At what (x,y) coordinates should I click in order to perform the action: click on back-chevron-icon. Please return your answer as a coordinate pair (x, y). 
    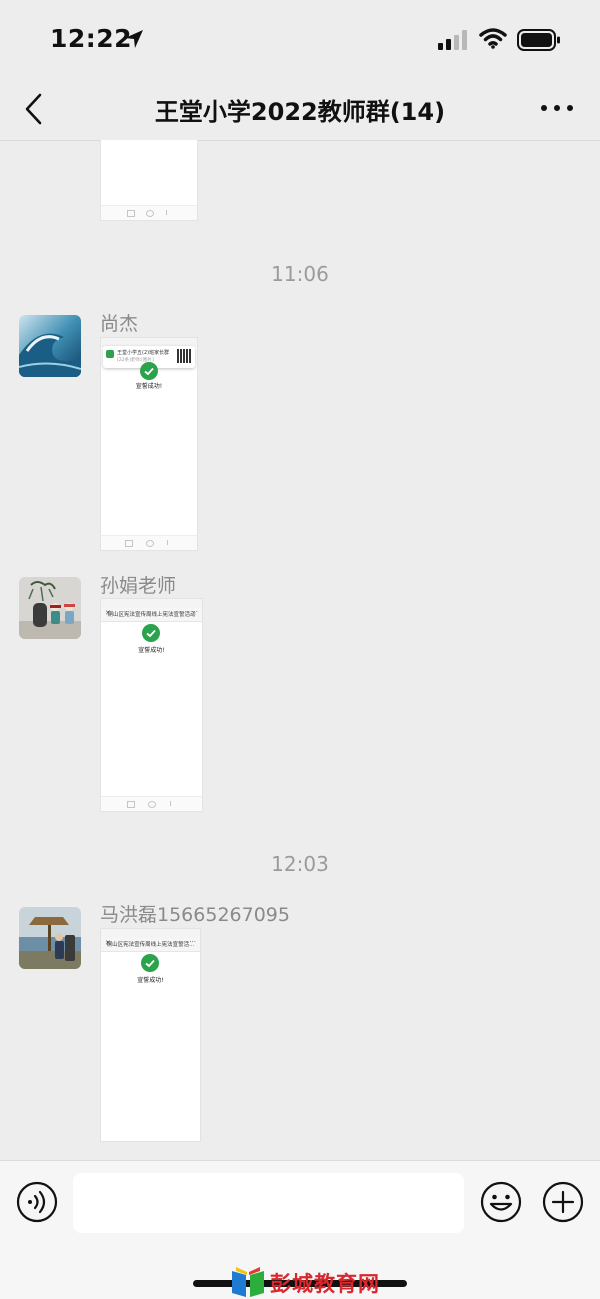
    Looking at the image, I should click on (34, 109).